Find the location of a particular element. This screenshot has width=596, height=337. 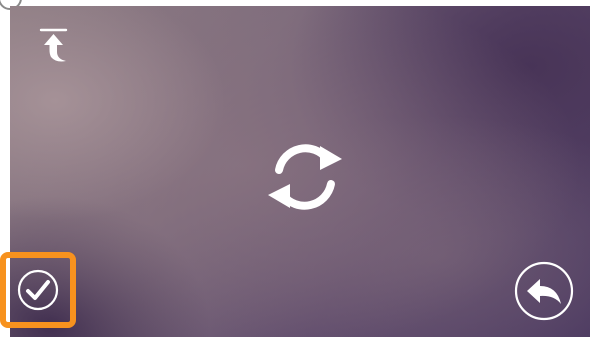

back-arrow-circle-icon is located at coordinates (544, 291).